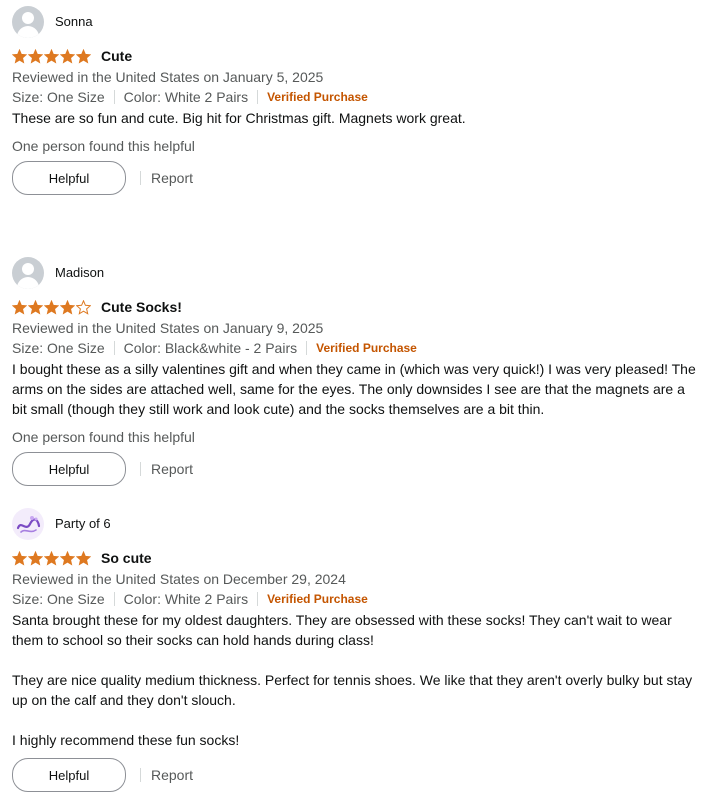 The height and width of the screenshot is (811, 713). What do you see at coordinates (126, 740) in the screenshot?
I see `review-paragraph: I highly recommend these fun socks!` at bounding box center [126, 740].